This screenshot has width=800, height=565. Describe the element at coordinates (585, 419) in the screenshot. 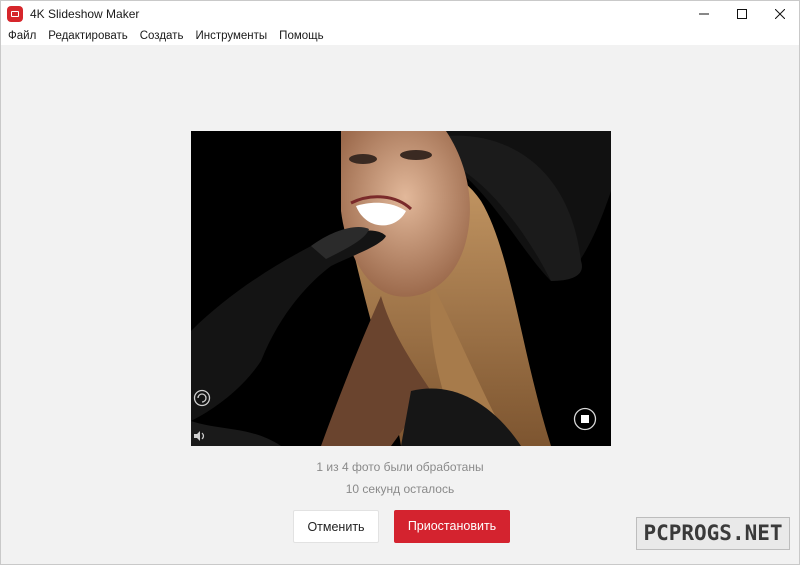

I see `stop-icon` at that location.